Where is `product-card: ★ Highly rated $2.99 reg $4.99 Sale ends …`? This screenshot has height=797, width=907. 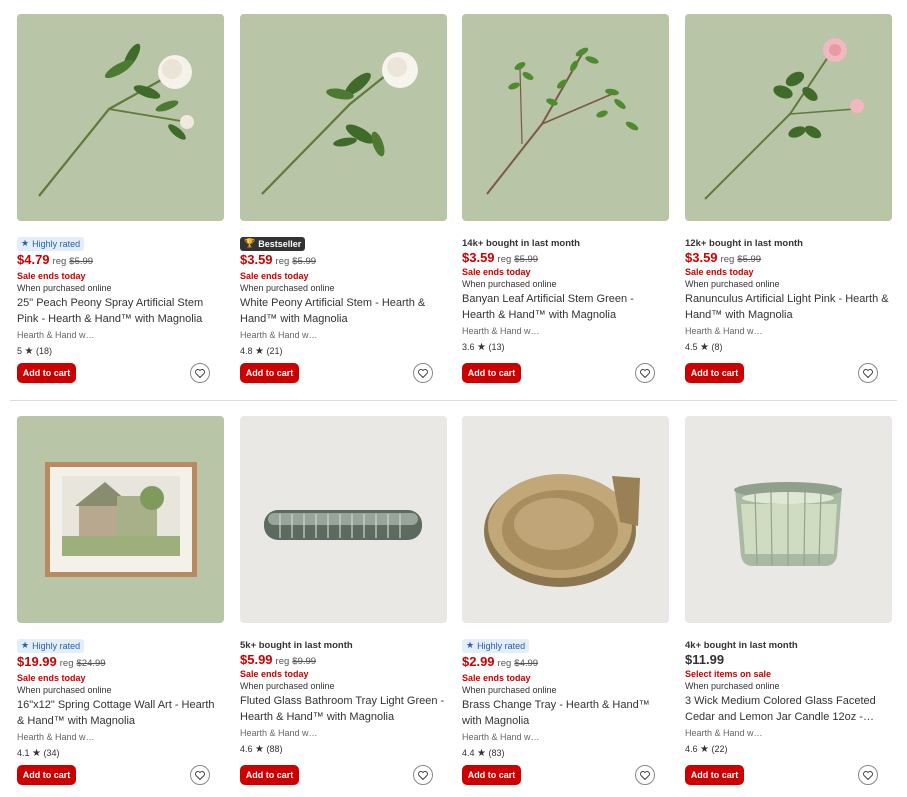 product-card: ★ Highly rated $2.99 reg $4.99 Sale ends … is located at coordinates (565, 600).